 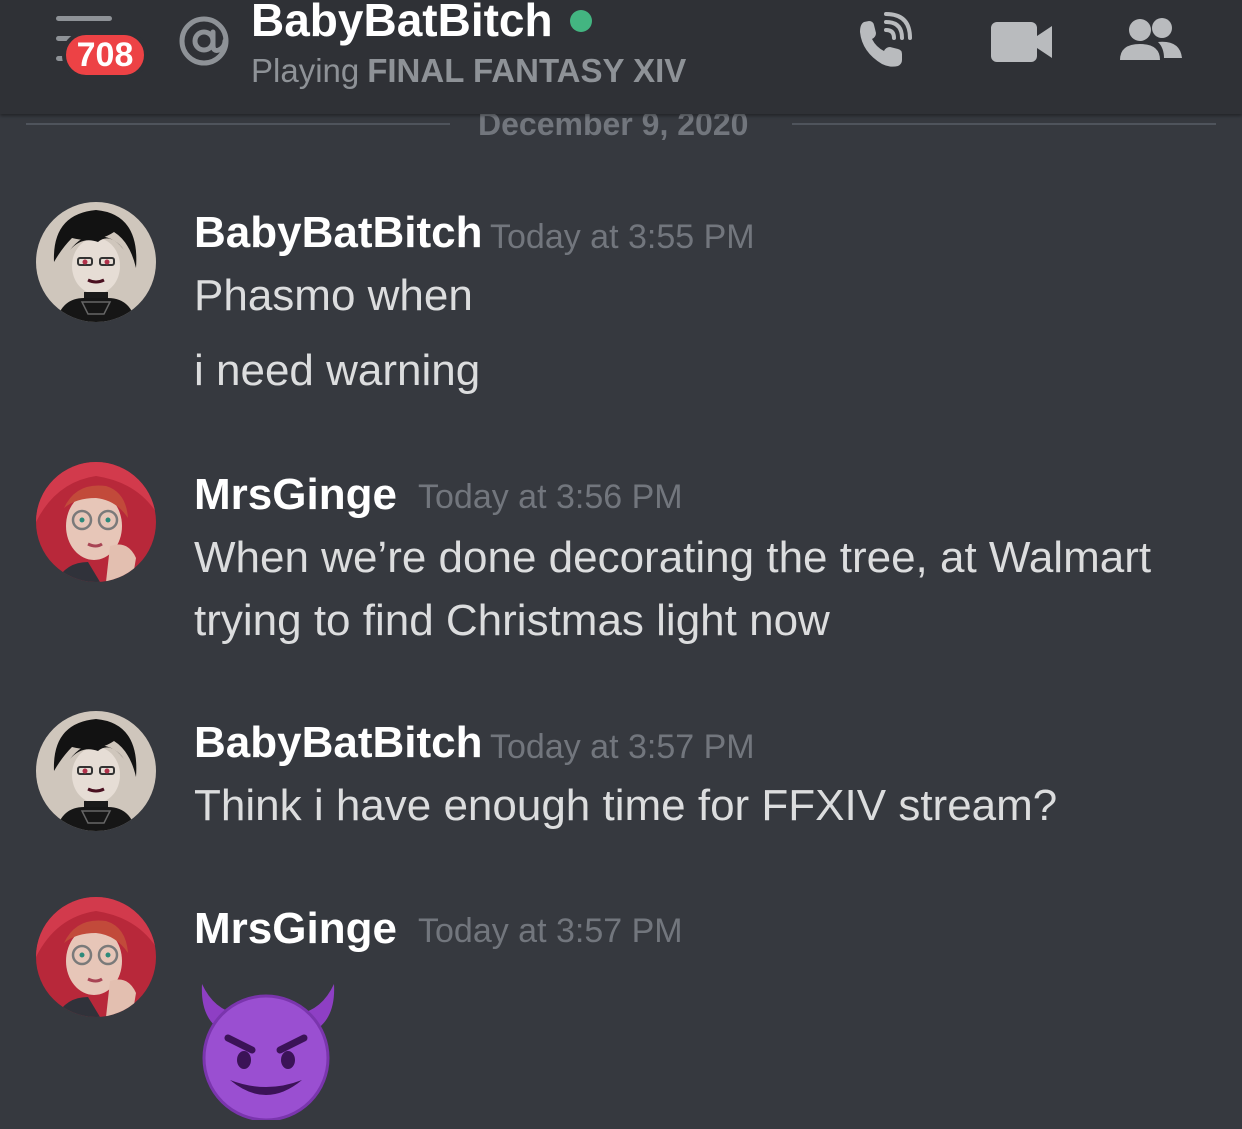 I want to click on activity-prefix: Playing, so click(x=305, y=70).